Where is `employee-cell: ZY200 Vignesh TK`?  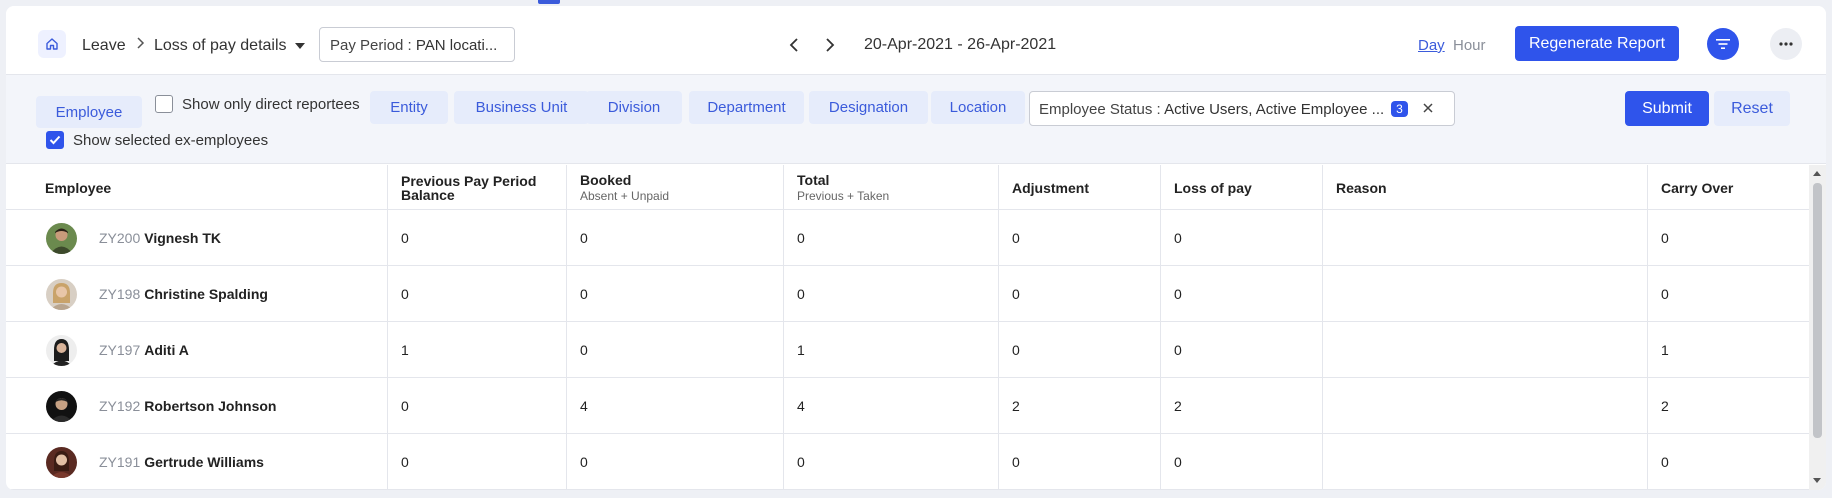 employee-cell: ZY200 Vignesh TK is located at coordinates (239, 238).